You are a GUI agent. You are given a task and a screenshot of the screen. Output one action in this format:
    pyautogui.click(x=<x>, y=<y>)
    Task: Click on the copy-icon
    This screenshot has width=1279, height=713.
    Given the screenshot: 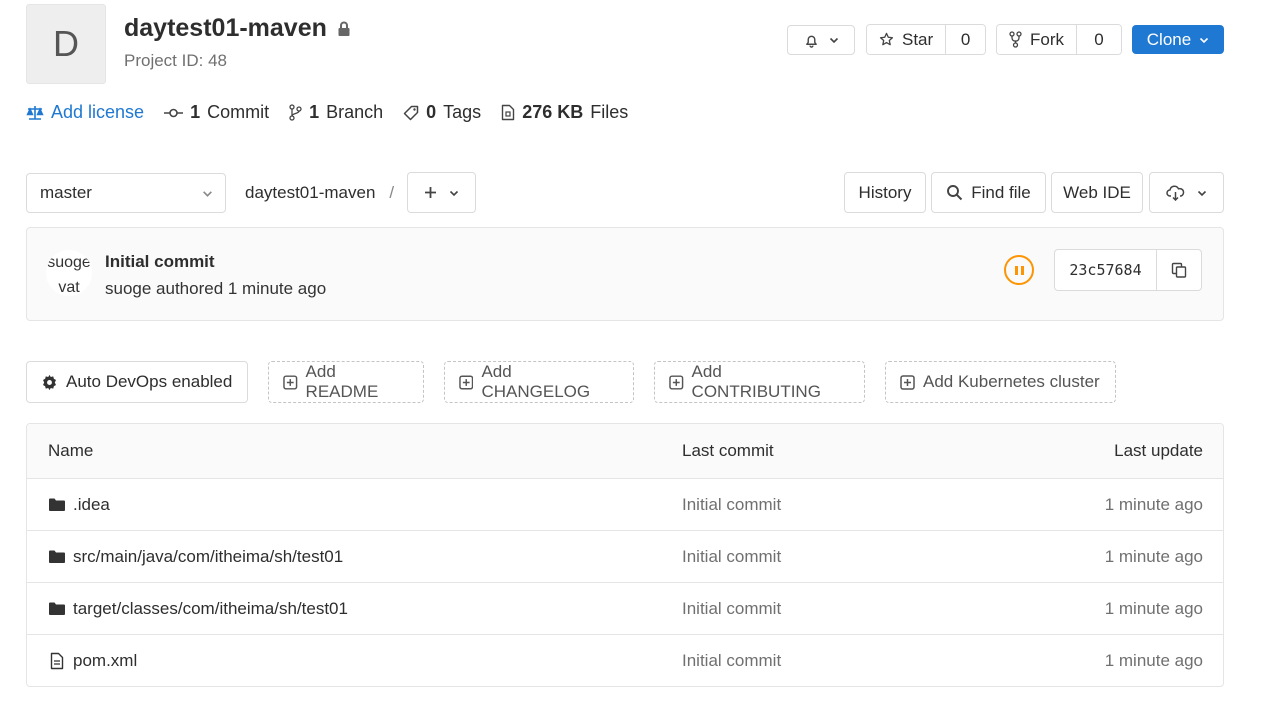 What is the action you would take?
    pyautogui.click(x=1179, y=270)
    